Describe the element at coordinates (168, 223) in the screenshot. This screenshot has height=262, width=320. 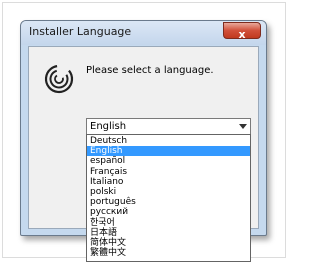
I see `language-option: 한국어` at that location.